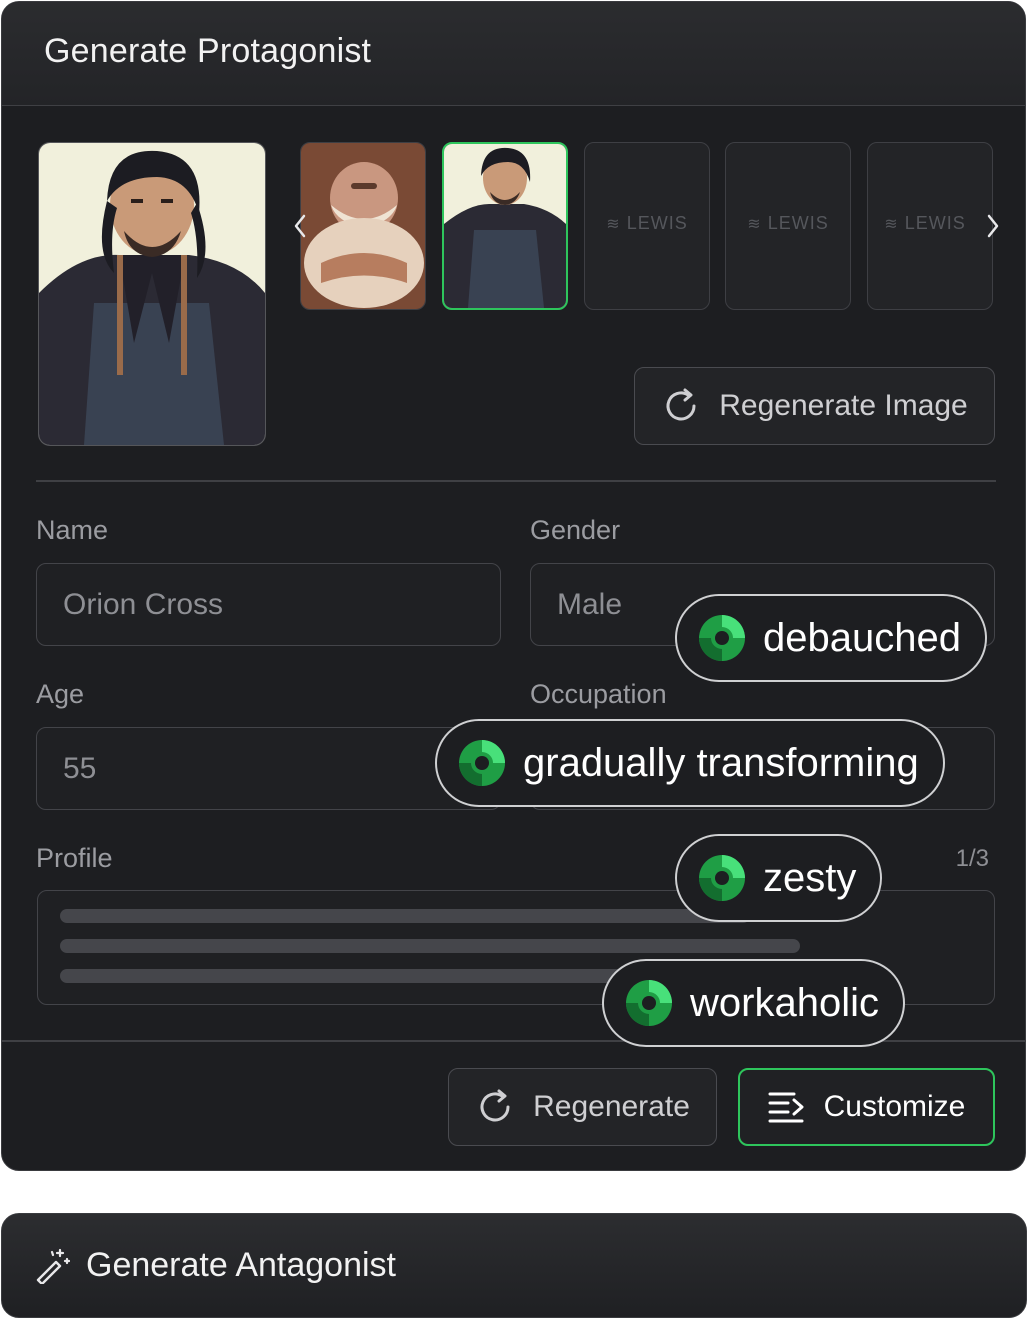 The width and height of the screenshot is (1029, 1320). Describe the element at coordinates (516, 481) in the screenshot. I see `section-divider` at that location.